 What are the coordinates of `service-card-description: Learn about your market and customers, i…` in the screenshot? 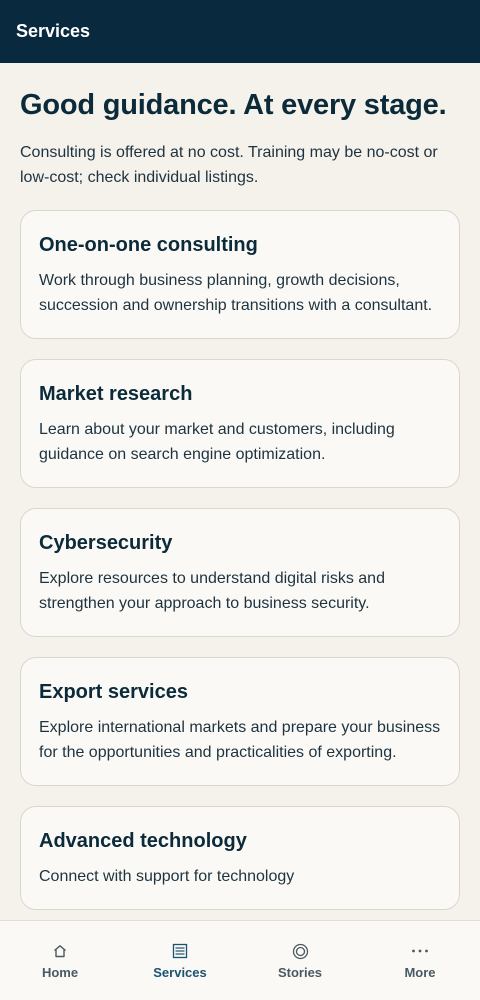 It's located at (217, 442).